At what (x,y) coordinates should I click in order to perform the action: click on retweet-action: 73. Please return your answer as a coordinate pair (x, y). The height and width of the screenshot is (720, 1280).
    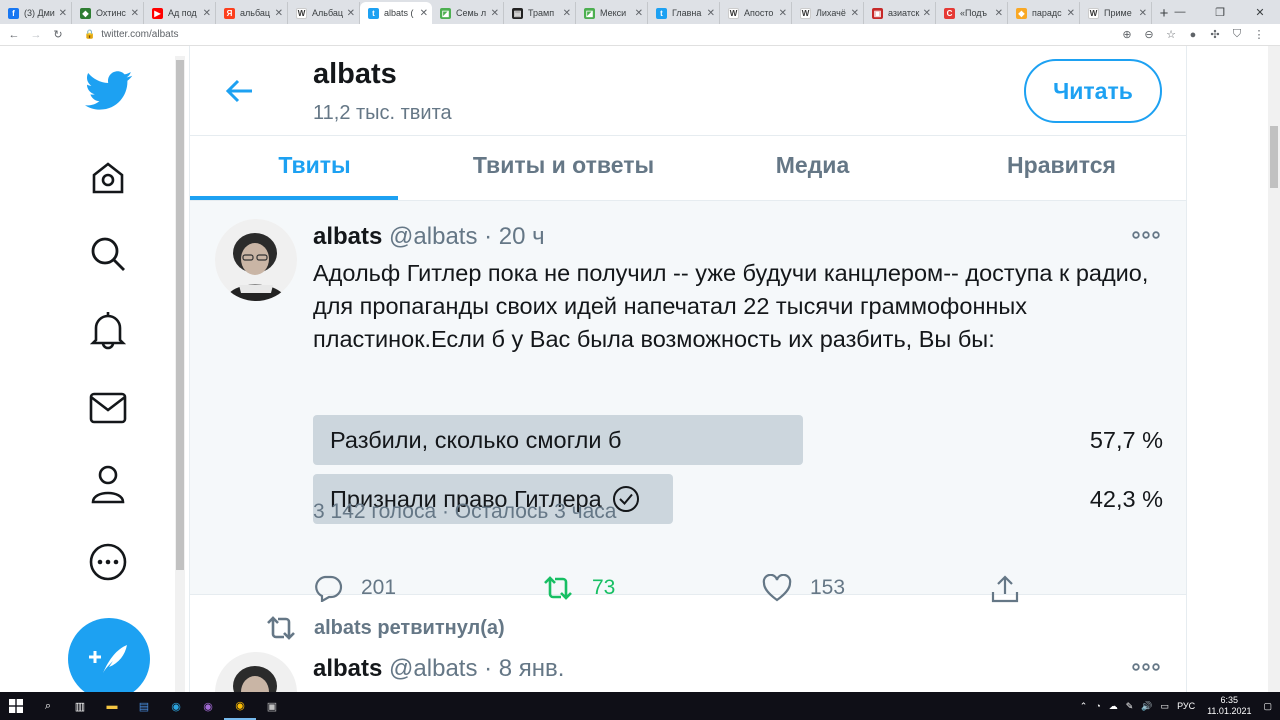
    Looking at the image, I should click on (578, 588).